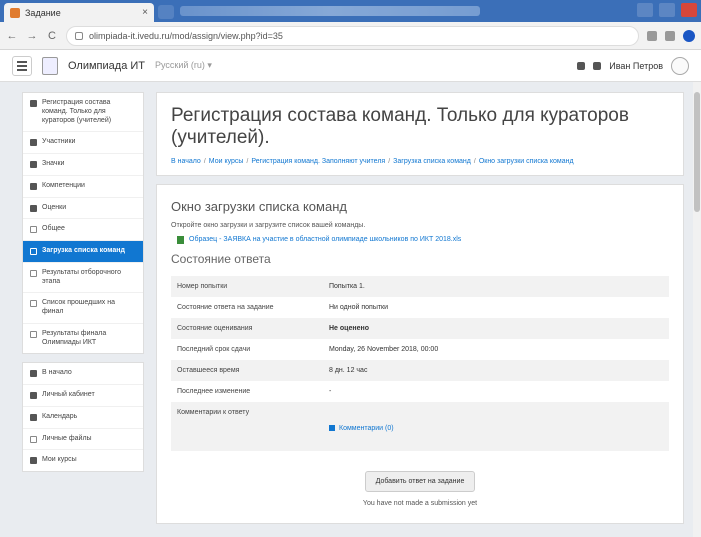 Image resolution: width=701 pixels, height=537 pixels. I want to click on sidebar-item-label: Общее, so click(53, 229).